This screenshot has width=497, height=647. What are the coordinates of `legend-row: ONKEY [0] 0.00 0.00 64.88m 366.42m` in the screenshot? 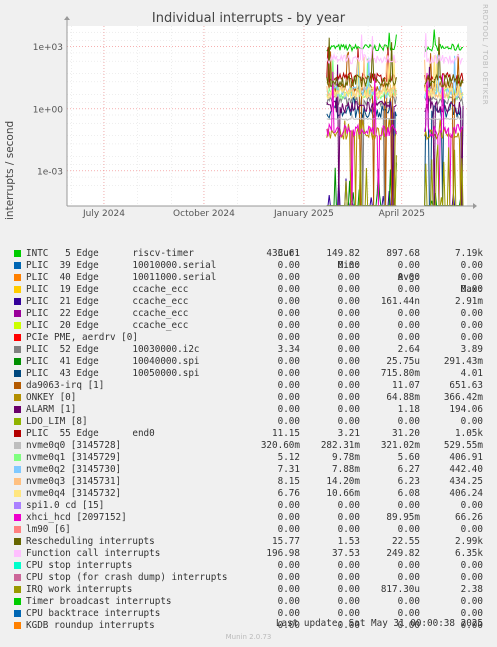 It's located at (248, 398).